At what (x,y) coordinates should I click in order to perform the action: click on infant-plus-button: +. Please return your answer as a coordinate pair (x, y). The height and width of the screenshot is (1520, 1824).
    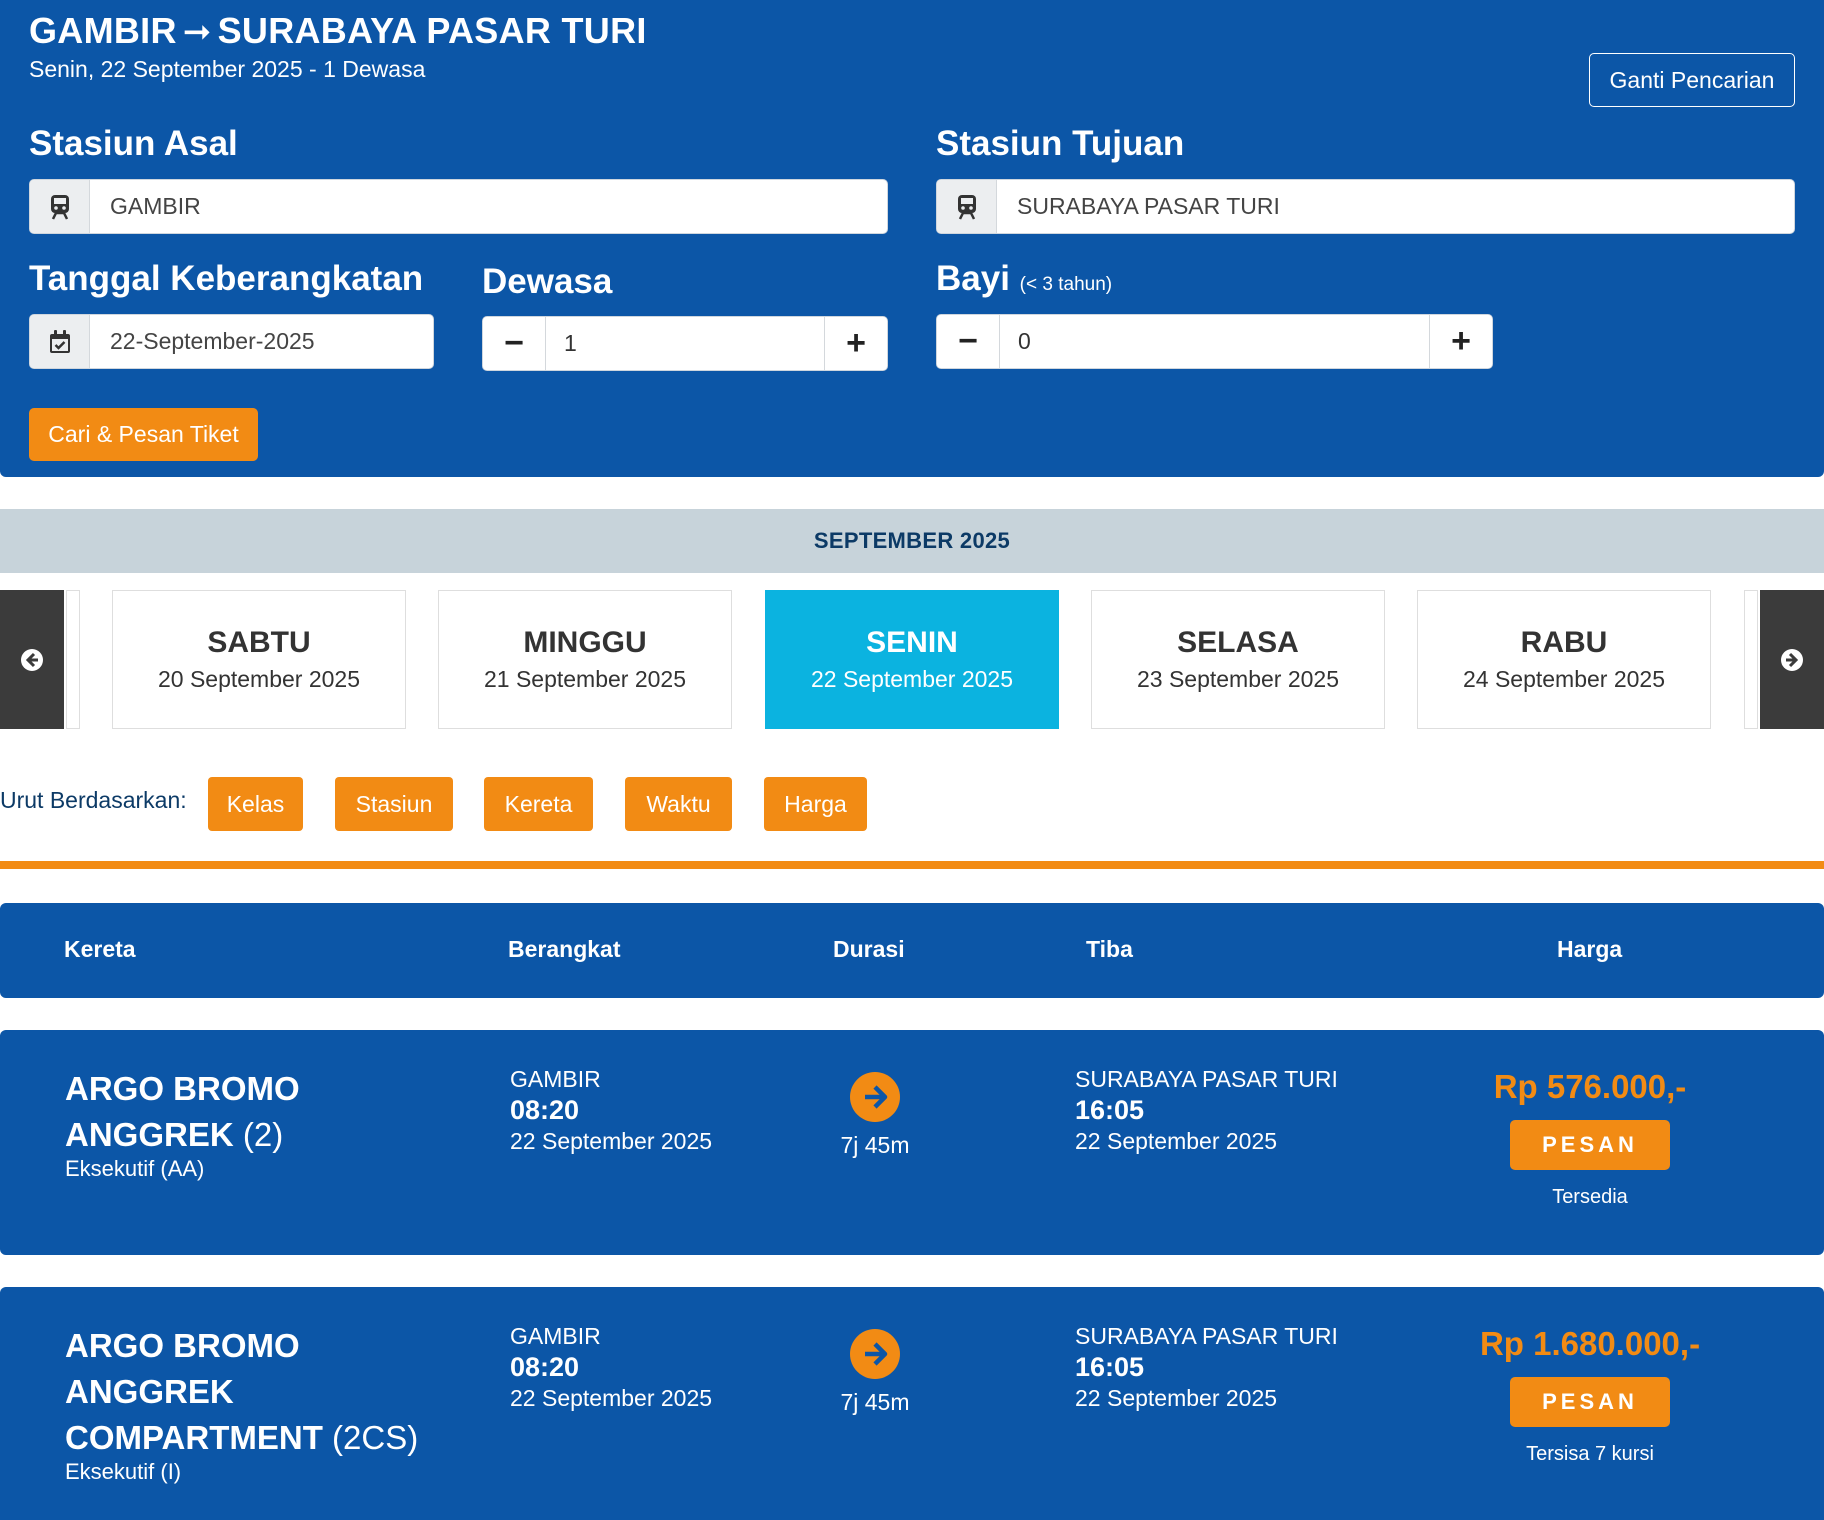
    Looking at the image, I should click on (1461, 341).